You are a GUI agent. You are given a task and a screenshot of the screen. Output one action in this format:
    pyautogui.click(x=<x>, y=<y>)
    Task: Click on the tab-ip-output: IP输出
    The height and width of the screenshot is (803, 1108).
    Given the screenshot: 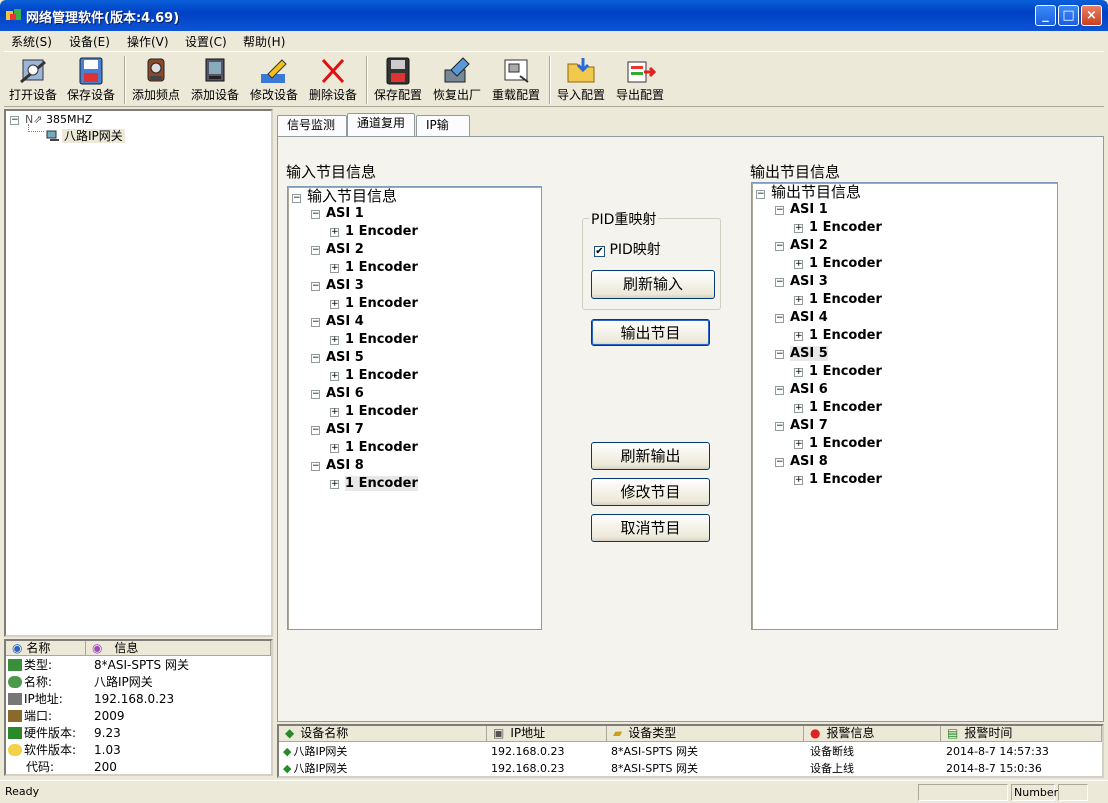 What is the action you would take?
    pyautogui.click(x=443, y=133)
    